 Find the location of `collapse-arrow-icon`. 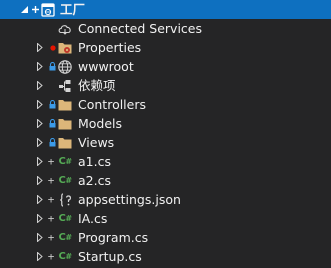

collapse-arrow-icon is located at coordinates (24, 9).